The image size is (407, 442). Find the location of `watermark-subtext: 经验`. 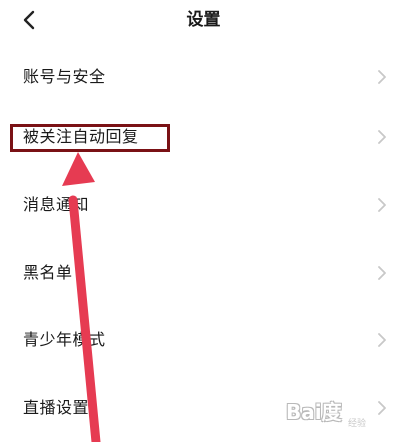

watermark-subtext: 经验 is located at coordinates (357, 424).